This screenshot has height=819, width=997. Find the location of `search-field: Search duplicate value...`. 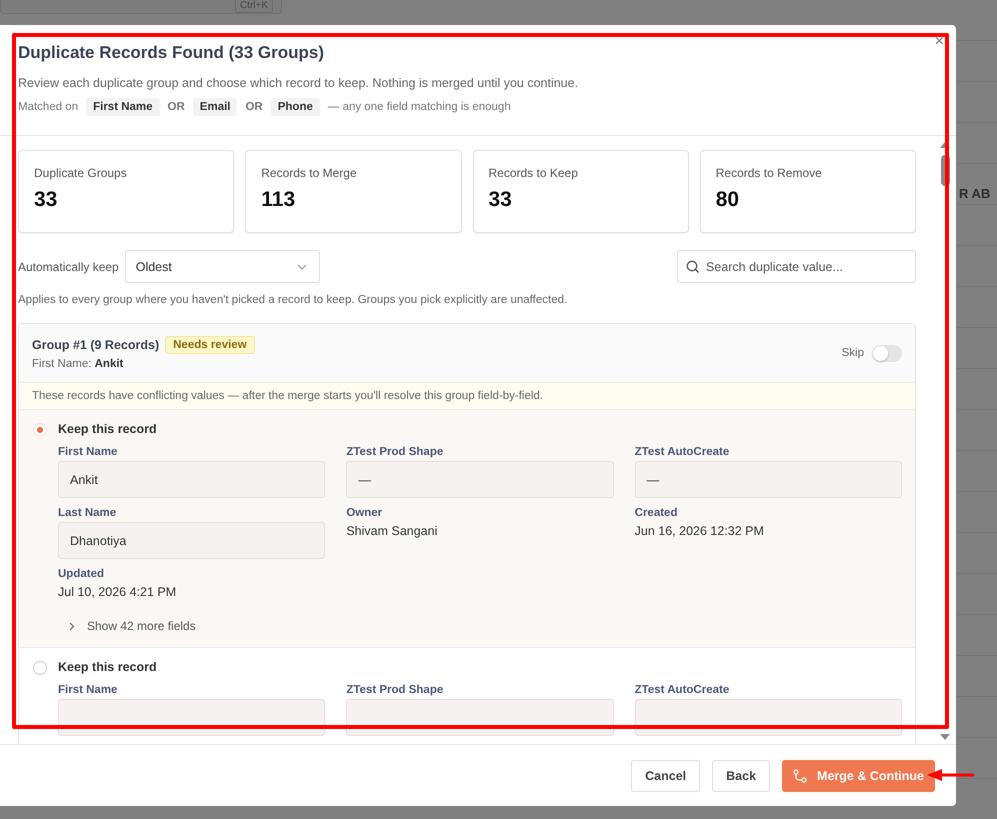

search-field: Search duplicate value... is located at coordinates (796, 266).